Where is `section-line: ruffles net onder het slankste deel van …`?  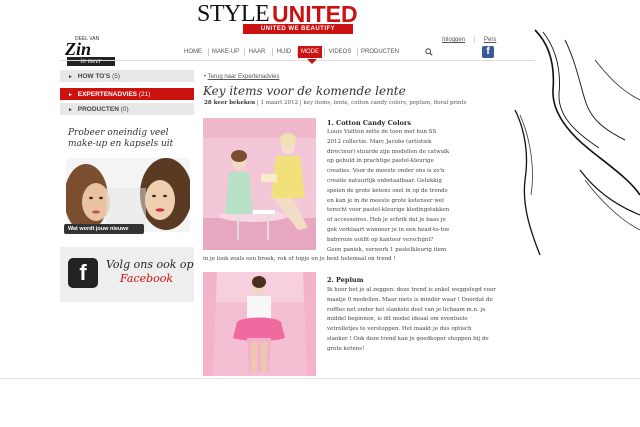 section-line: ruffles net onder het slankste deel van … is located at coordinates (406, 309).